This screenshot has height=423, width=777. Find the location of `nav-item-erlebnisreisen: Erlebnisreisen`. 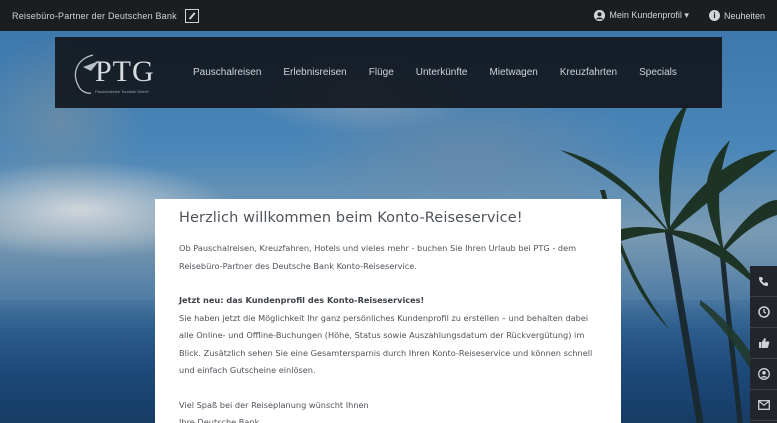

nav-item-erlebnisreisen: Erlebnisreisen is located at coordinates (314, 72).